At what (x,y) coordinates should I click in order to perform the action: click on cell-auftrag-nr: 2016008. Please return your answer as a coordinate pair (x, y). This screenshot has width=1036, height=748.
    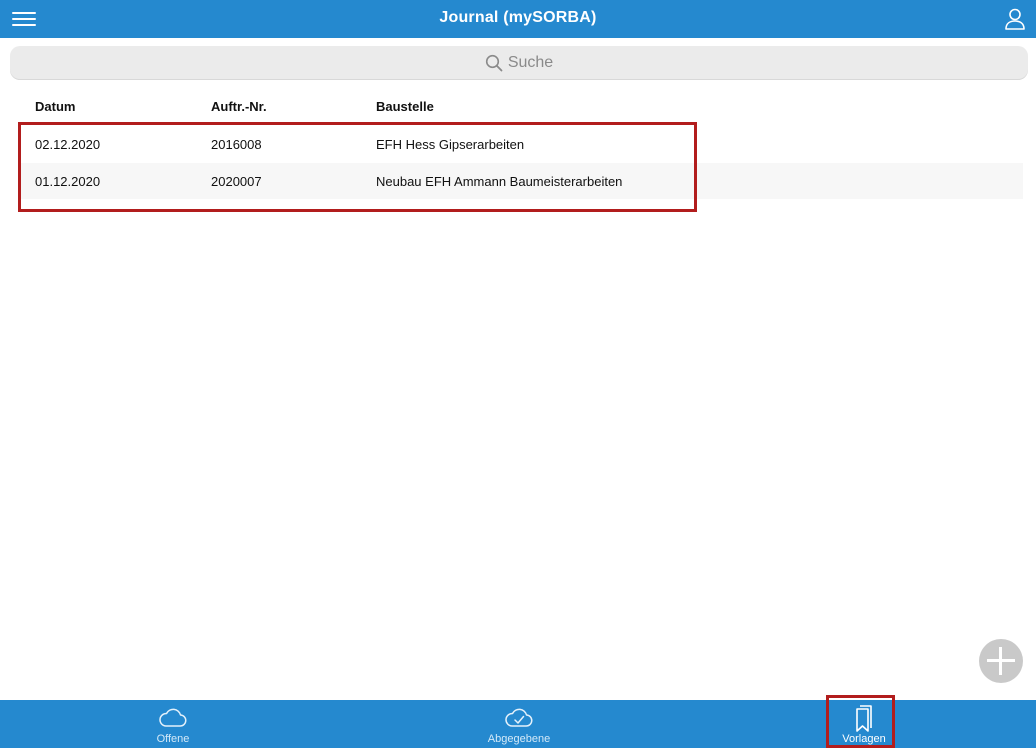
    Looking at the image, I should click on (236, 144).